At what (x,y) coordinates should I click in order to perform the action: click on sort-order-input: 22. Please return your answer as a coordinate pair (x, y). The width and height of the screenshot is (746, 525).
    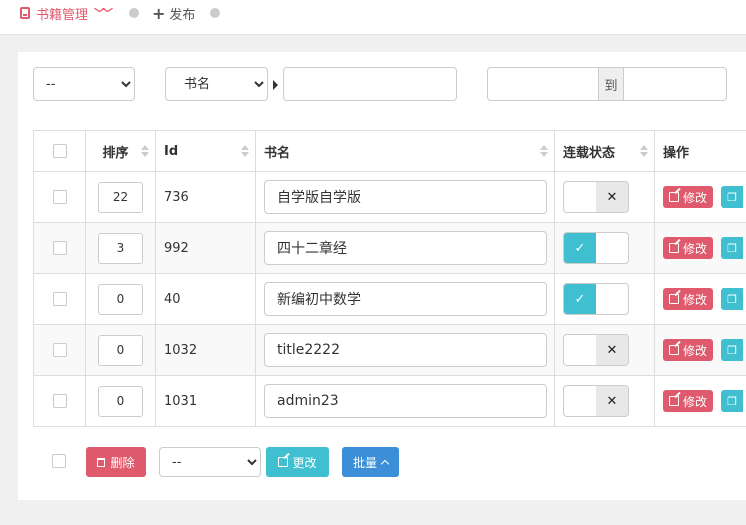
    Looking at the image, I should click on (120, 197).